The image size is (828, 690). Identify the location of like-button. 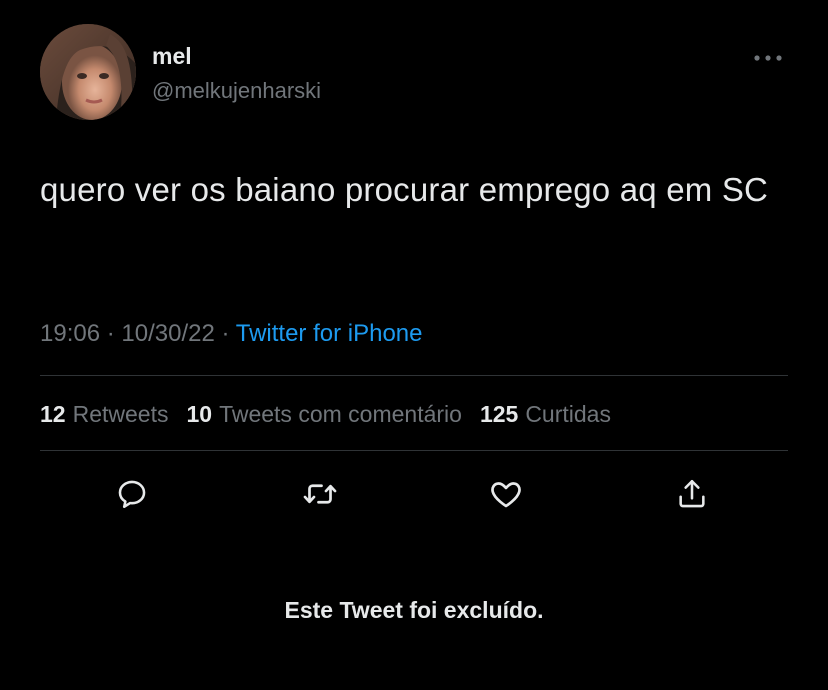
(506, 494).